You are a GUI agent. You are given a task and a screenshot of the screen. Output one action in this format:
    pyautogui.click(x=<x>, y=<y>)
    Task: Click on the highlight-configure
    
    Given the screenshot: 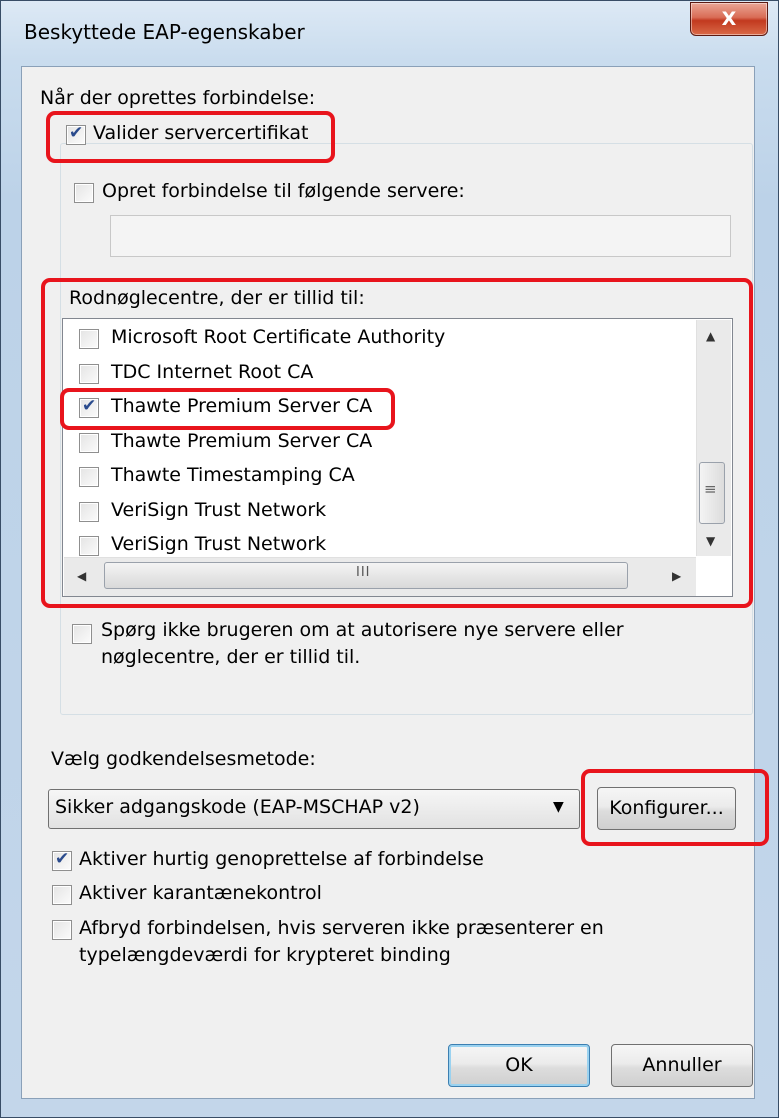 What is the action you would take?
    pyautogui.click(x=675, y=807)
    